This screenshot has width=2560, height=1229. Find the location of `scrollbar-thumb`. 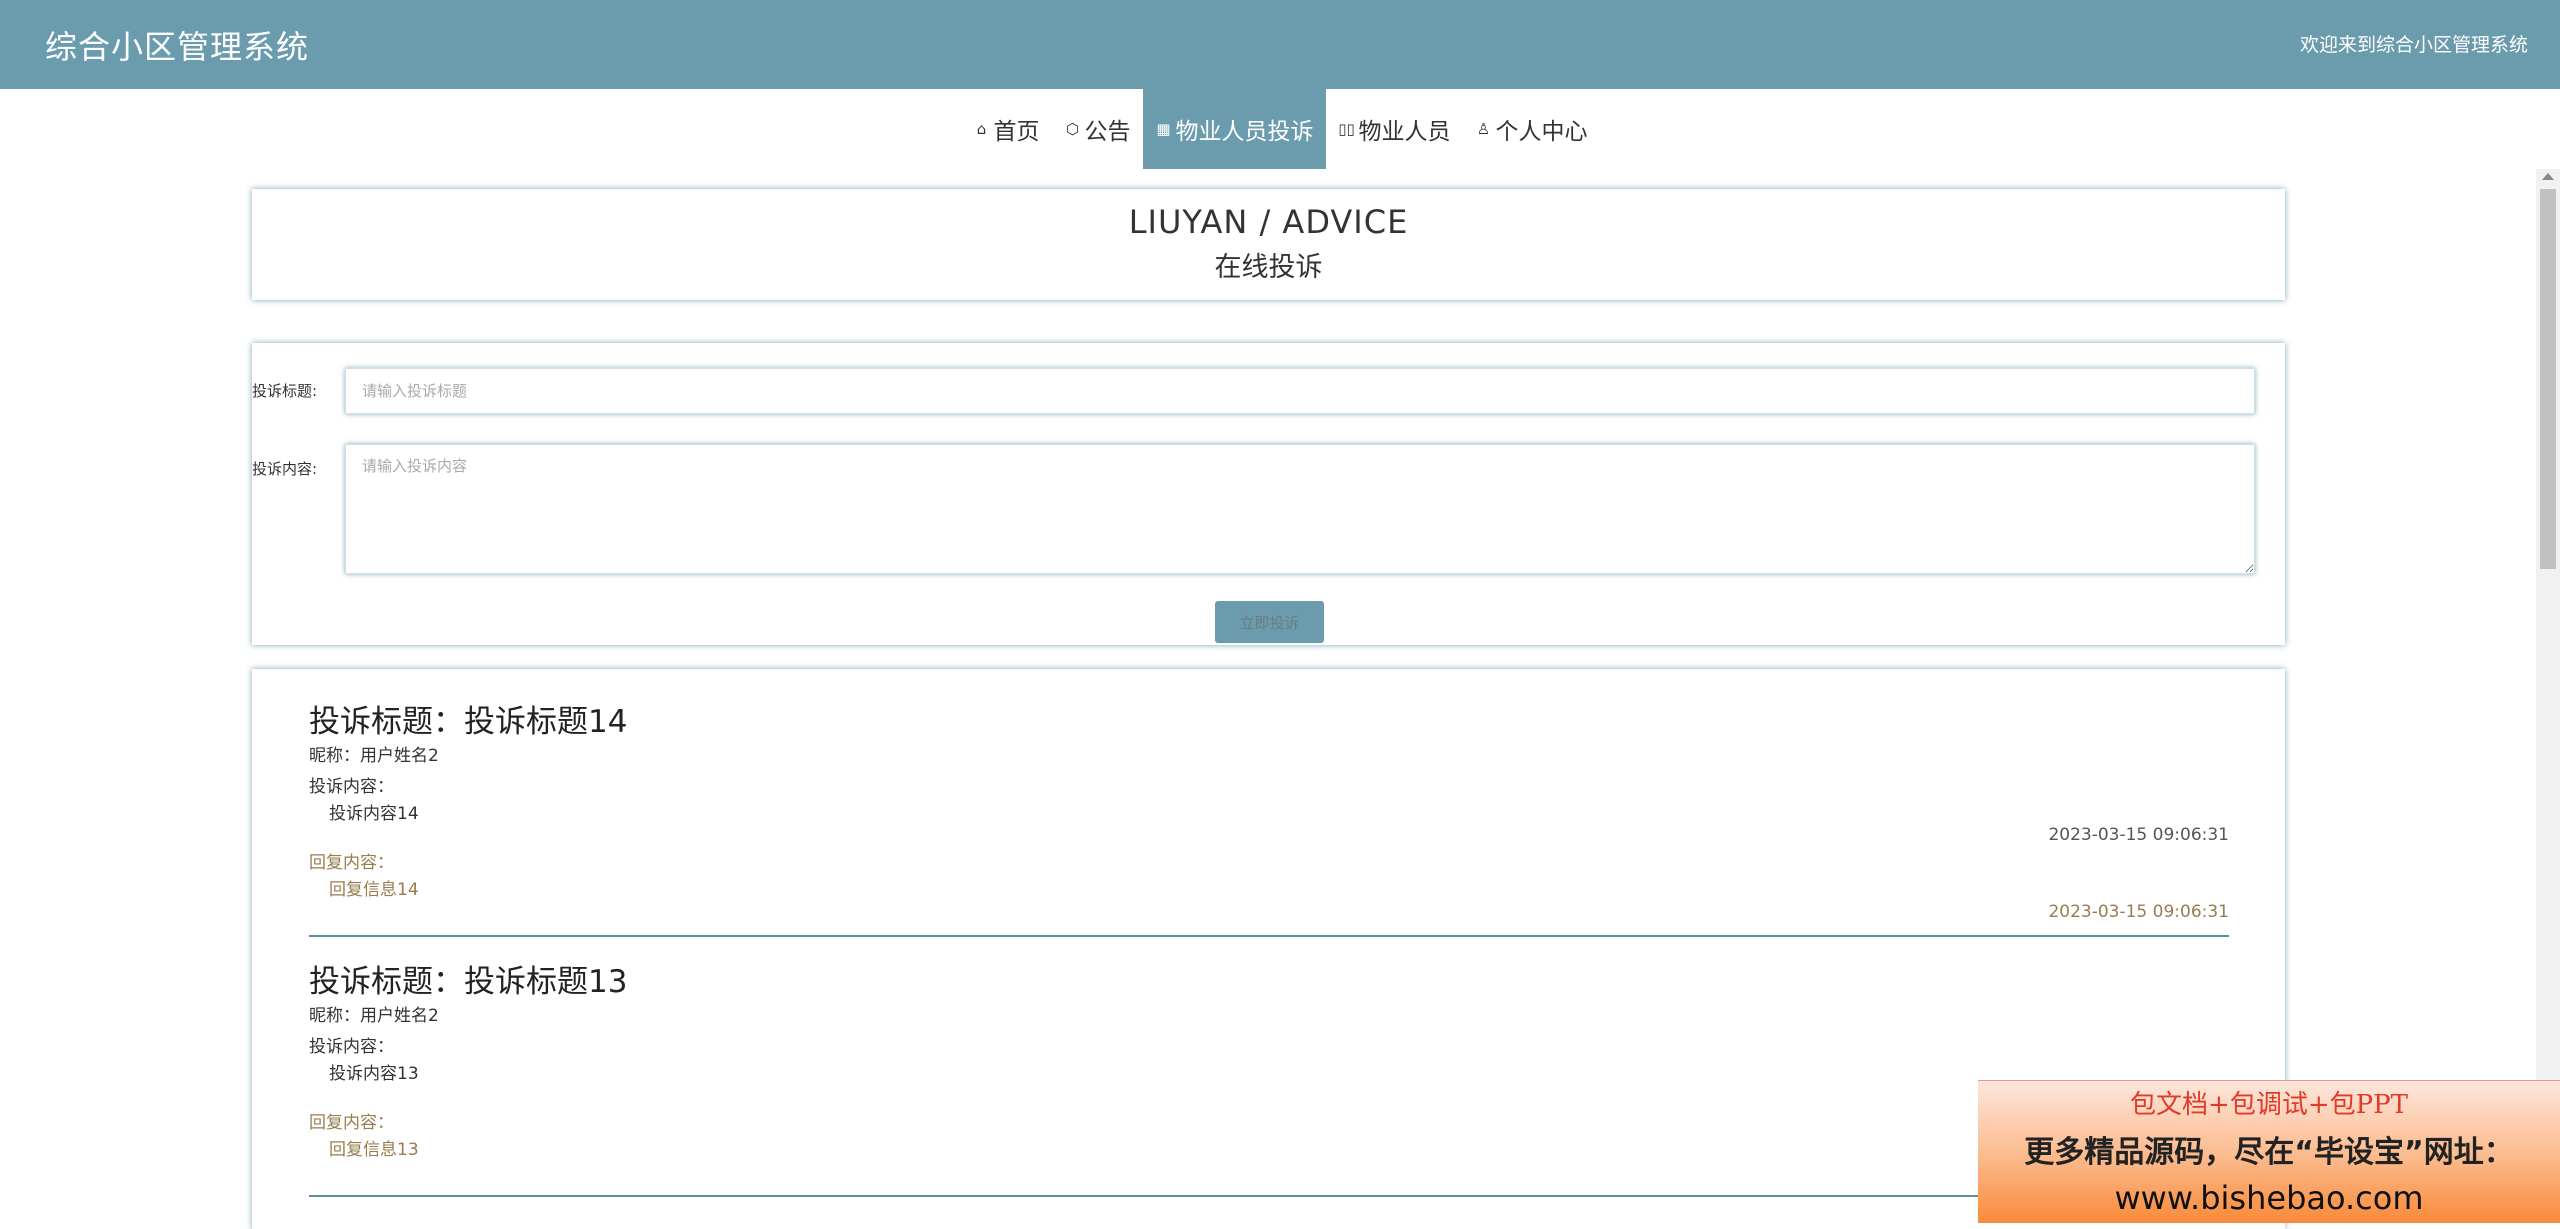

scrollbar-thumb is located at coordinates (2548, 379).